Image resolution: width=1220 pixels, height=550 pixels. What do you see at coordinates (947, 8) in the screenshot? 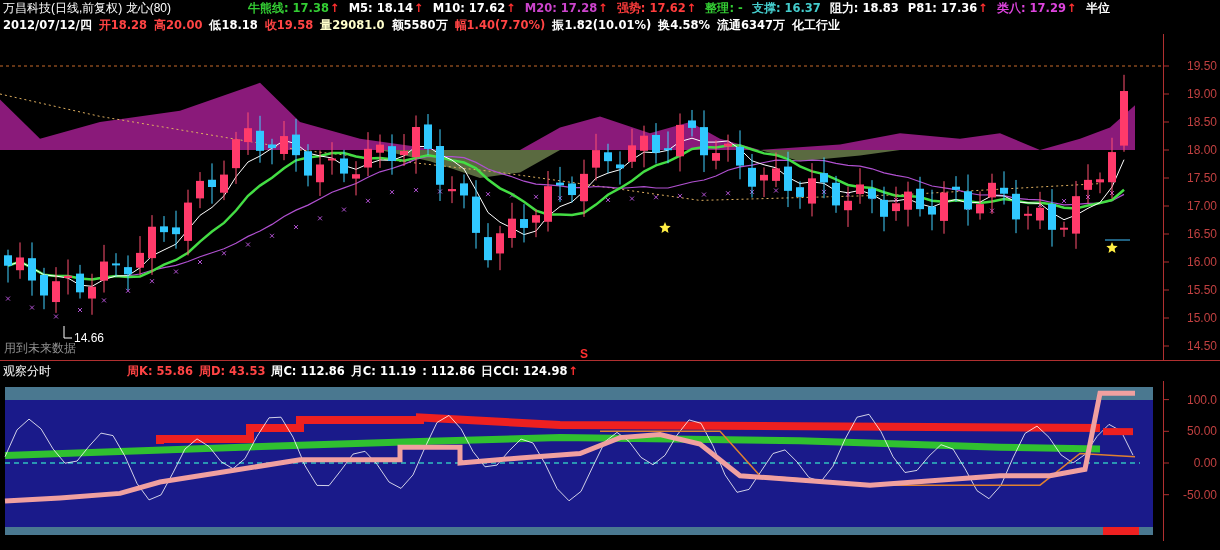
I see `indicator-value: P81: 17.36↑` at bounding box center [947, 8].